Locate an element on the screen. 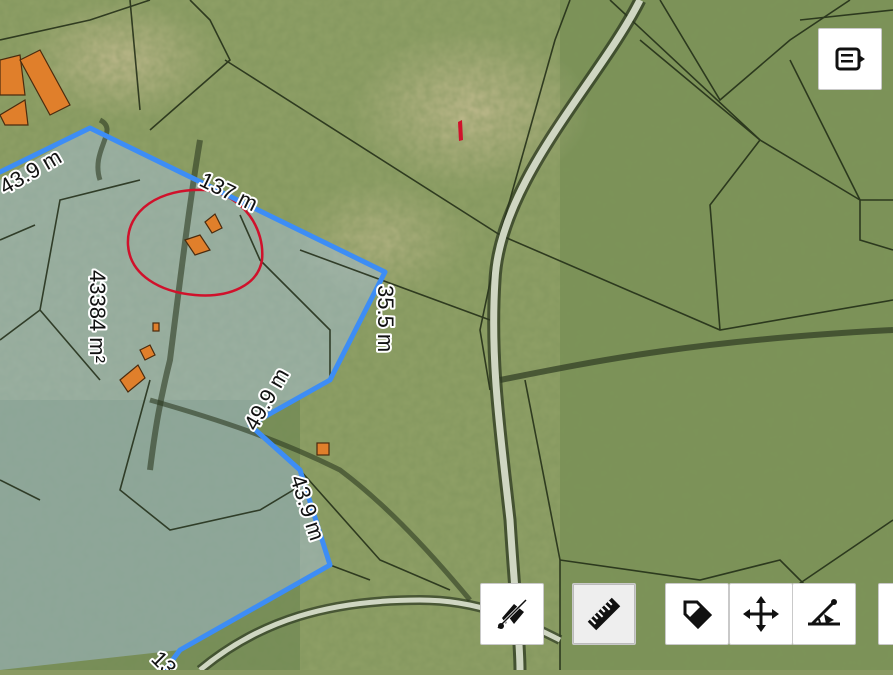 Image resolution: width=893 pixels, height=675 pixels. fill-tag-button is located at coordinates (697, 614).